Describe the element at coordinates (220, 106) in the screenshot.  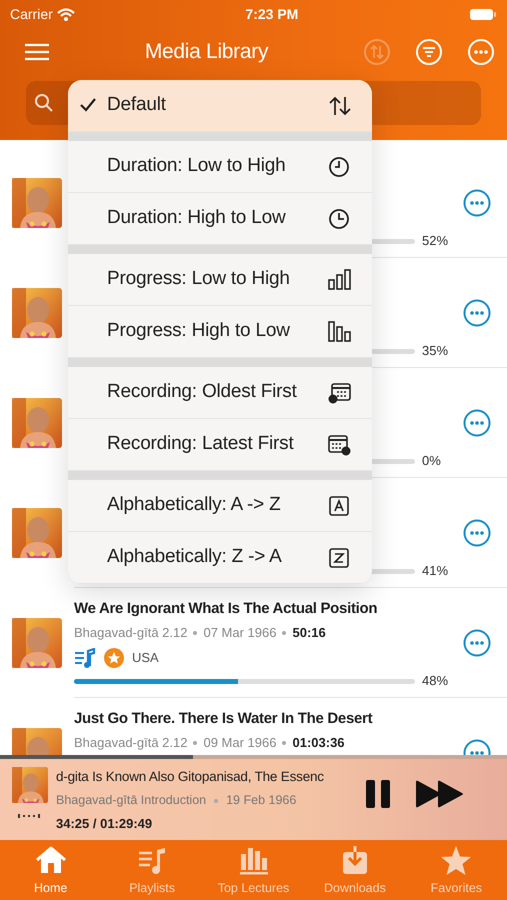
I see `sort-option: Default` at that location.